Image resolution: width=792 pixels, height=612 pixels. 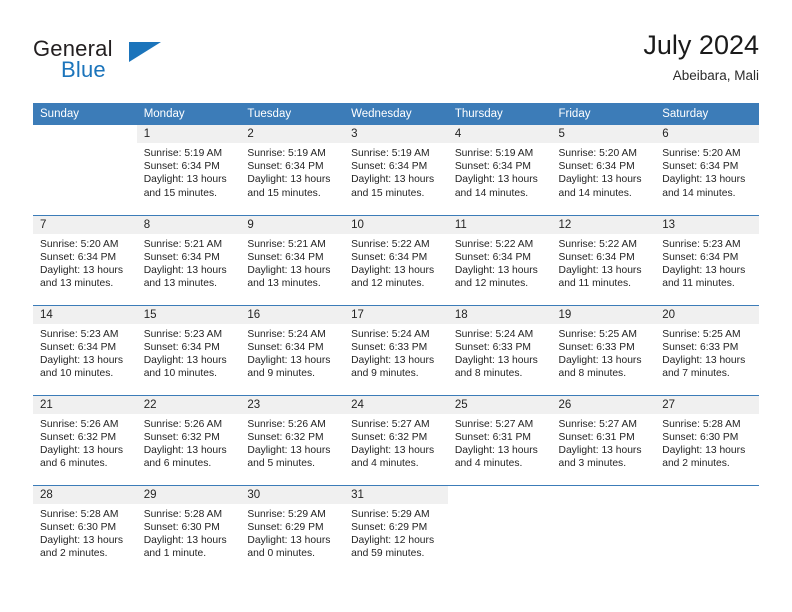 I want to click on weekday-header-wednesday: Wednesday, so click(x=396, y=114).